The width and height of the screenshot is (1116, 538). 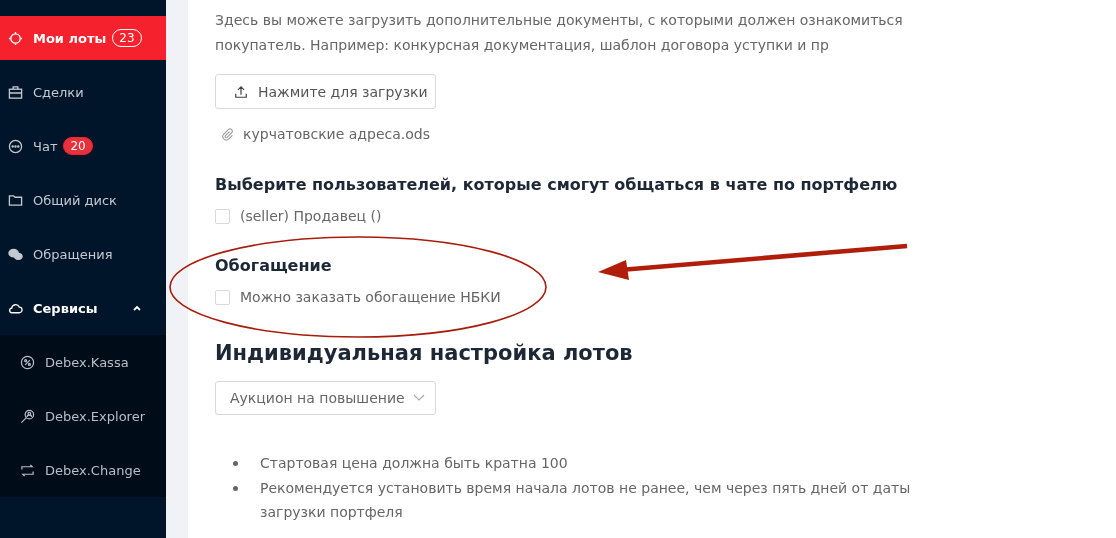 I want to click on sidebar-item: Сервисы, so click(x=83, y=308).